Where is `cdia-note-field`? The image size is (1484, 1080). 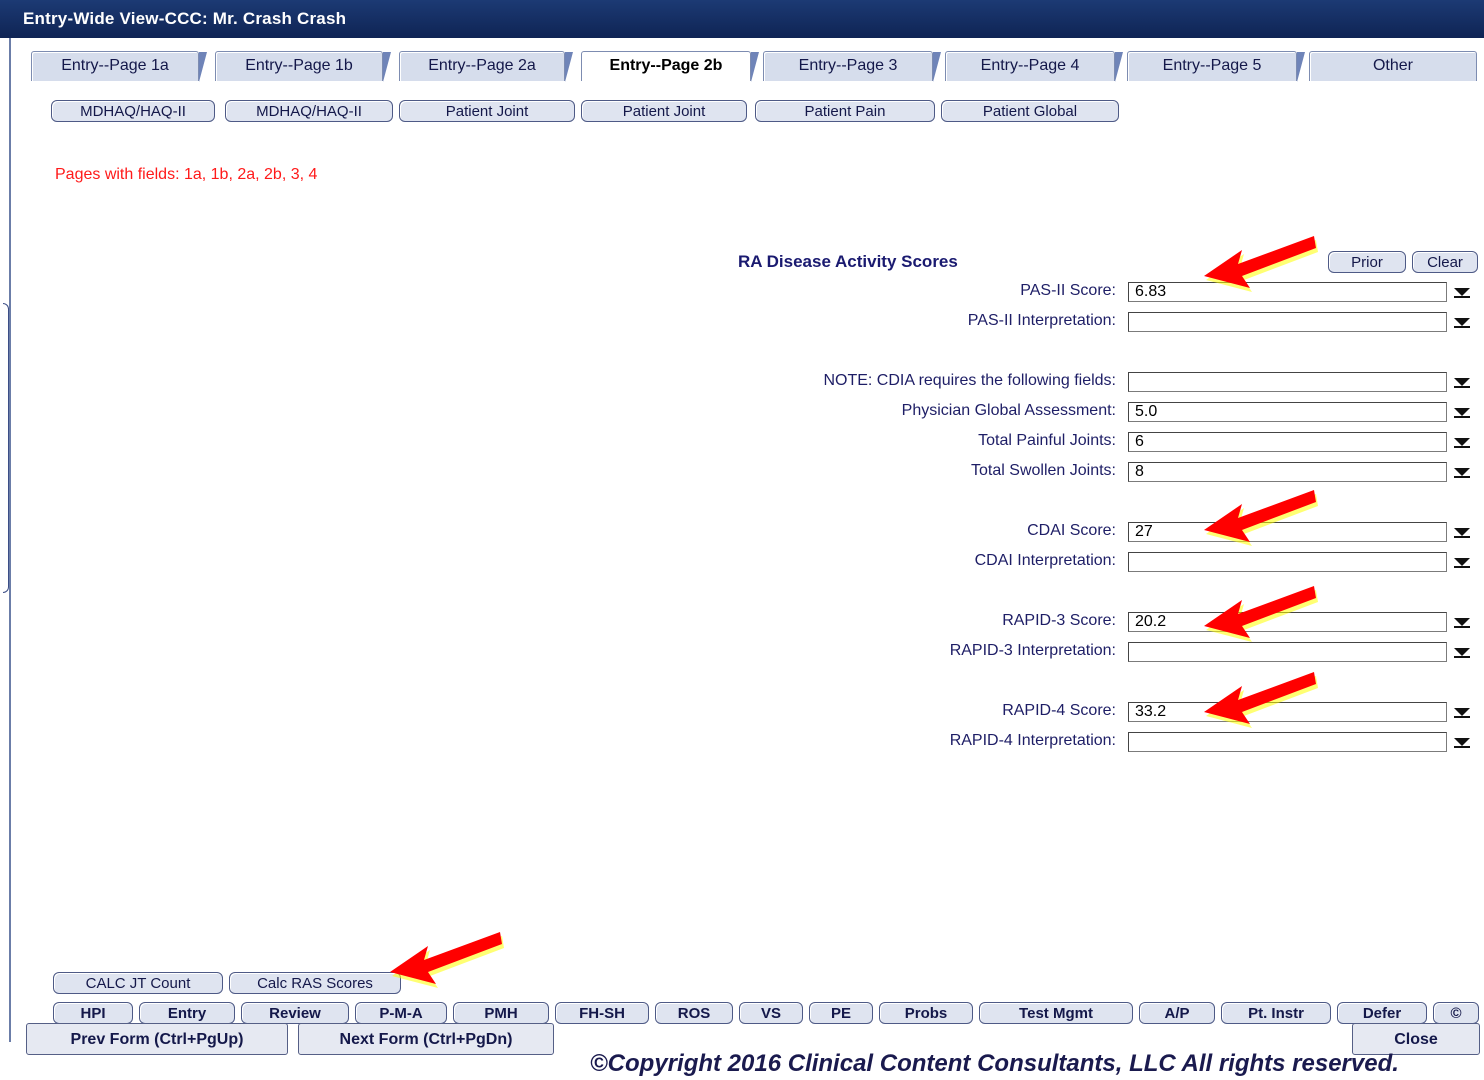
cdia-note-field is located at coordinates (1287, 382).